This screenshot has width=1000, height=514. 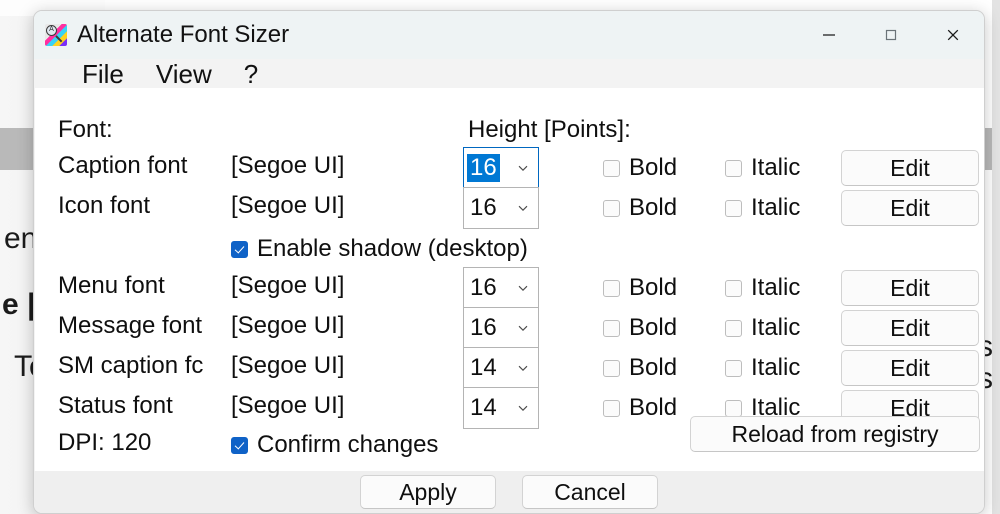 I want to click on enable-shadow-checkbox: Enable shadow (desktop), so click(x=379, y=249).